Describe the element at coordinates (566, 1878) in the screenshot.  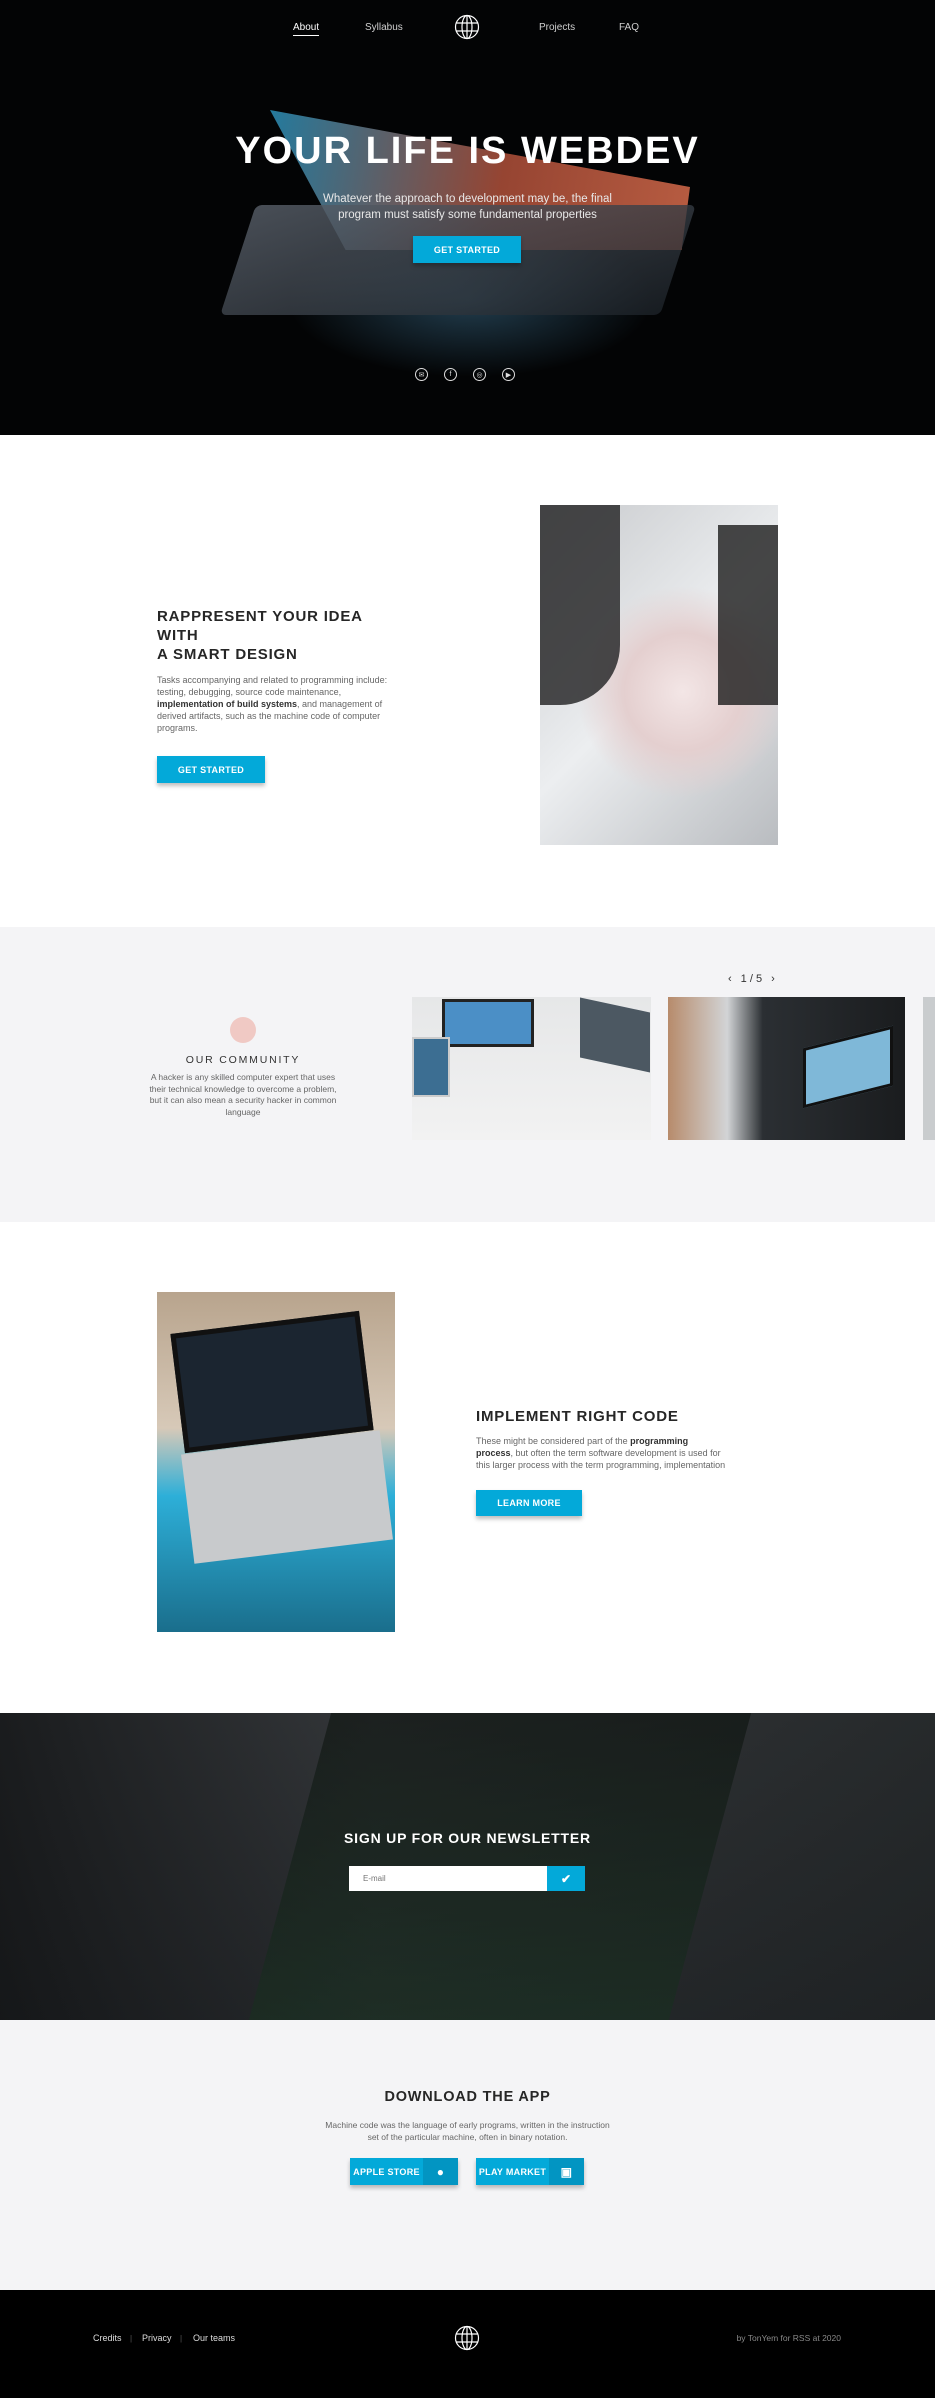
I see `check-icon: ✔` at that location.